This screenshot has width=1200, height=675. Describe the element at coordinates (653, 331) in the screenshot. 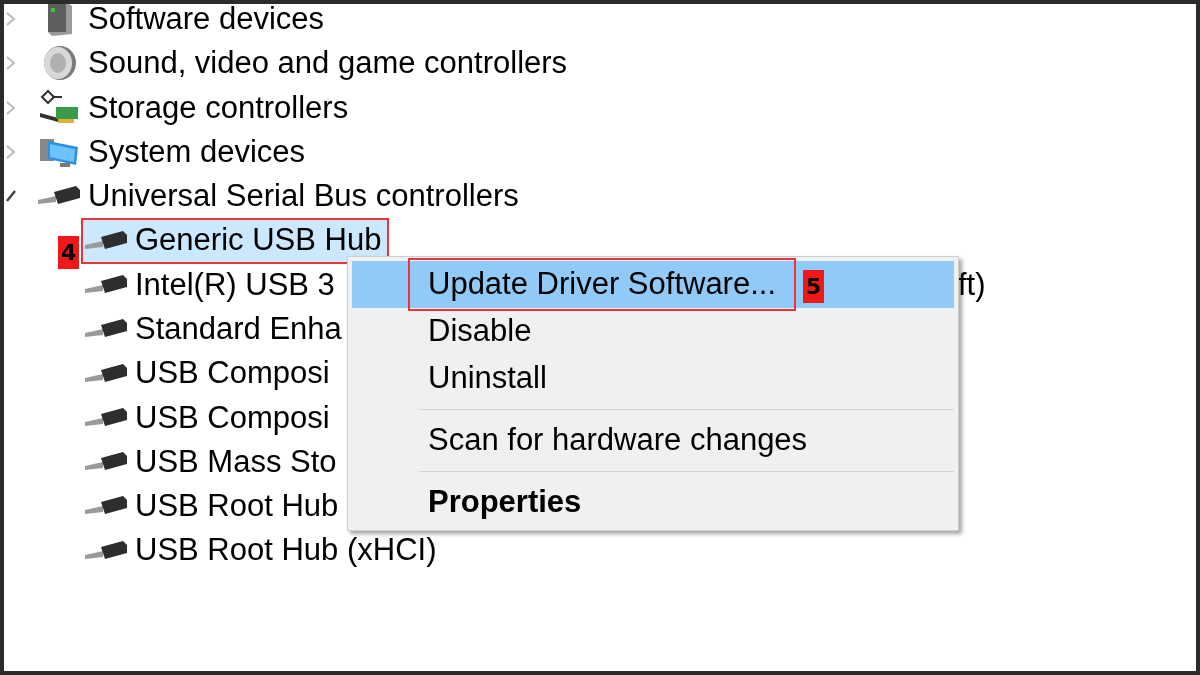

I see `menu-item: Disable` at that location.